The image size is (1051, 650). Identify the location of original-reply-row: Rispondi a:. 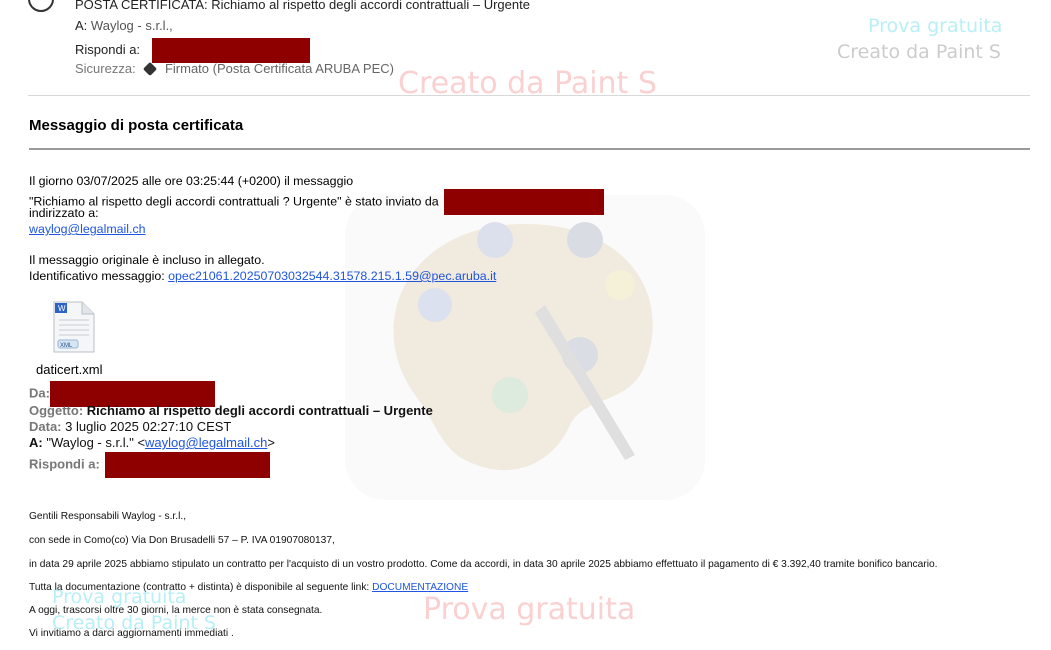
(150, 465).